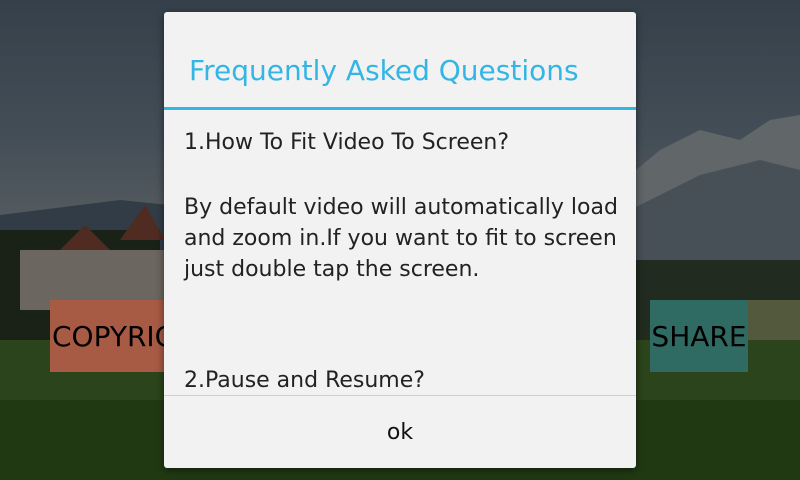 This screenshot has width=800, height=480. I want to click on faq-question-1: 1.How To Fit Video To Screen?, so click(347, 142).